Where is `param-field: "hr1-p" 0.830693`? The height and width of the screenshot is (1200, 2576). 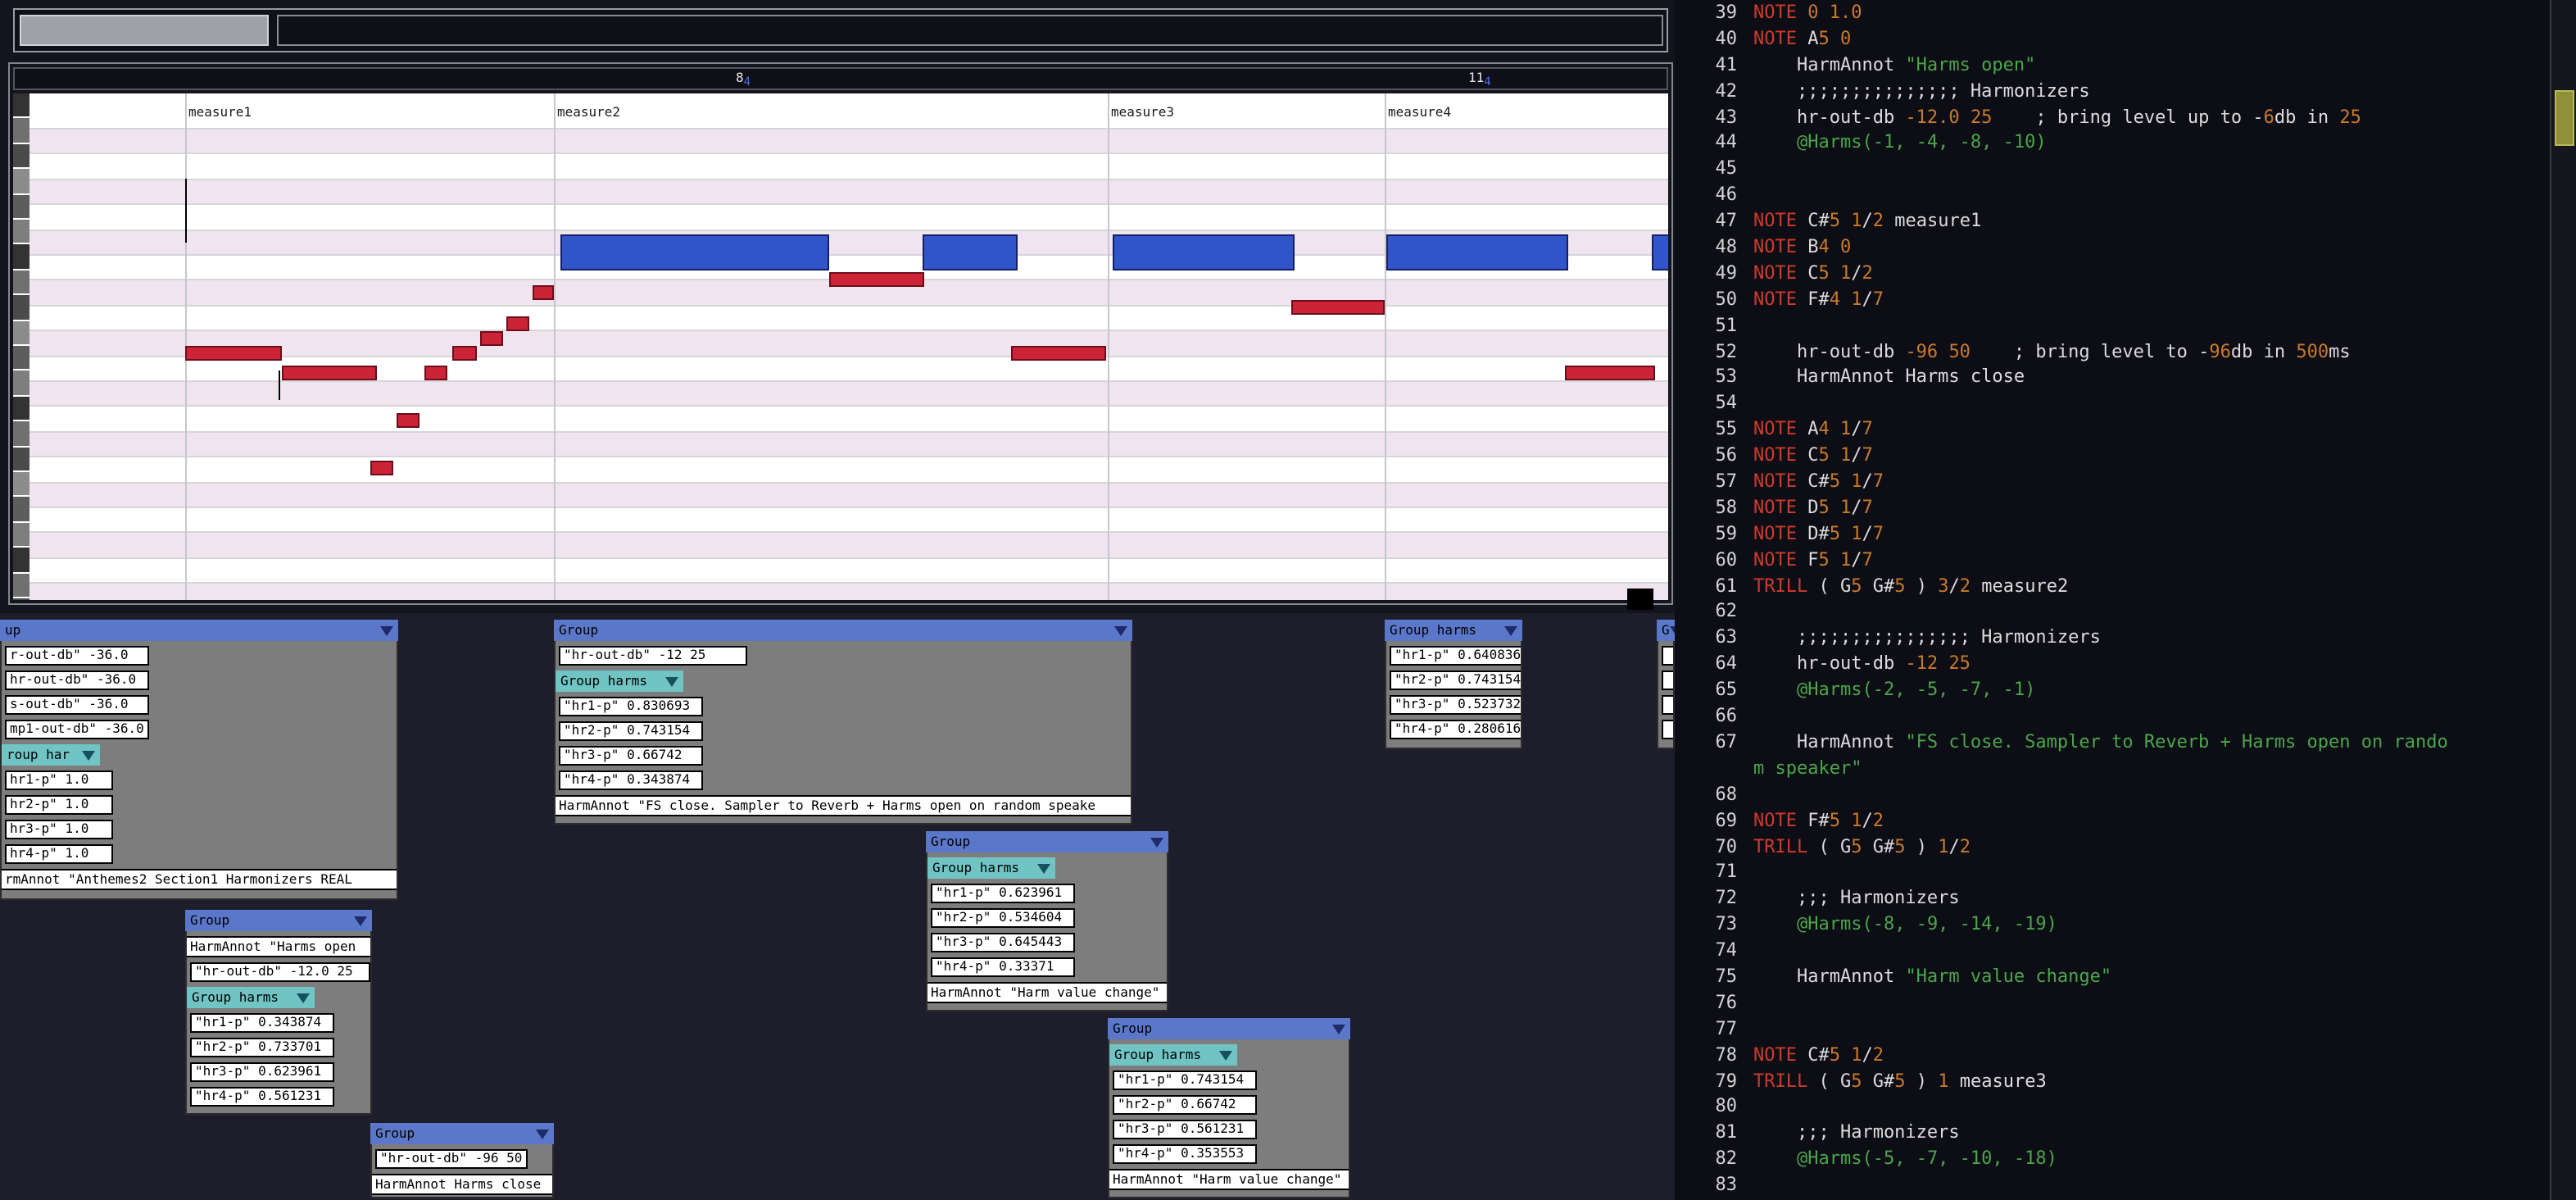
param-field: "hr1-p" 0.830693 is located at coordinates (631, 706).